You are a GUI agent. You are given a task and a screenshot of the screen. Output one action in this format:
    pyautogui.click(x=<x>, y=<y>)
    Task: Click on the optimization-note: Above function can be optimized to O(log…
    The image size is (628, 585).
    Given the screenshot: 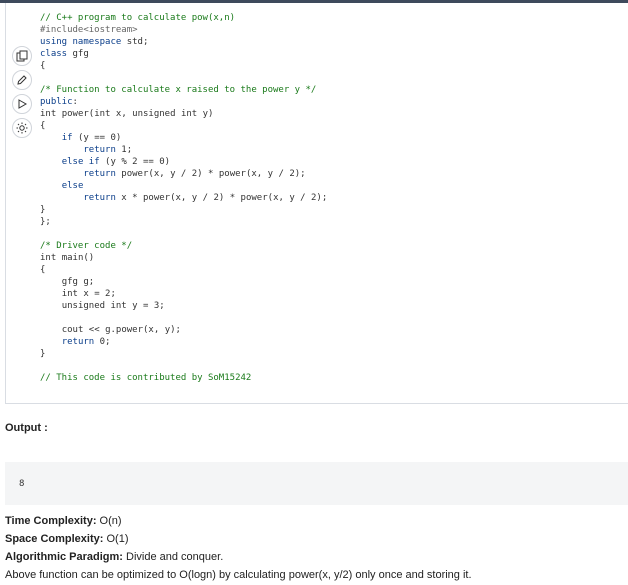 What is the action you would take?
    pyautogui.click(x=238, y=575)
    